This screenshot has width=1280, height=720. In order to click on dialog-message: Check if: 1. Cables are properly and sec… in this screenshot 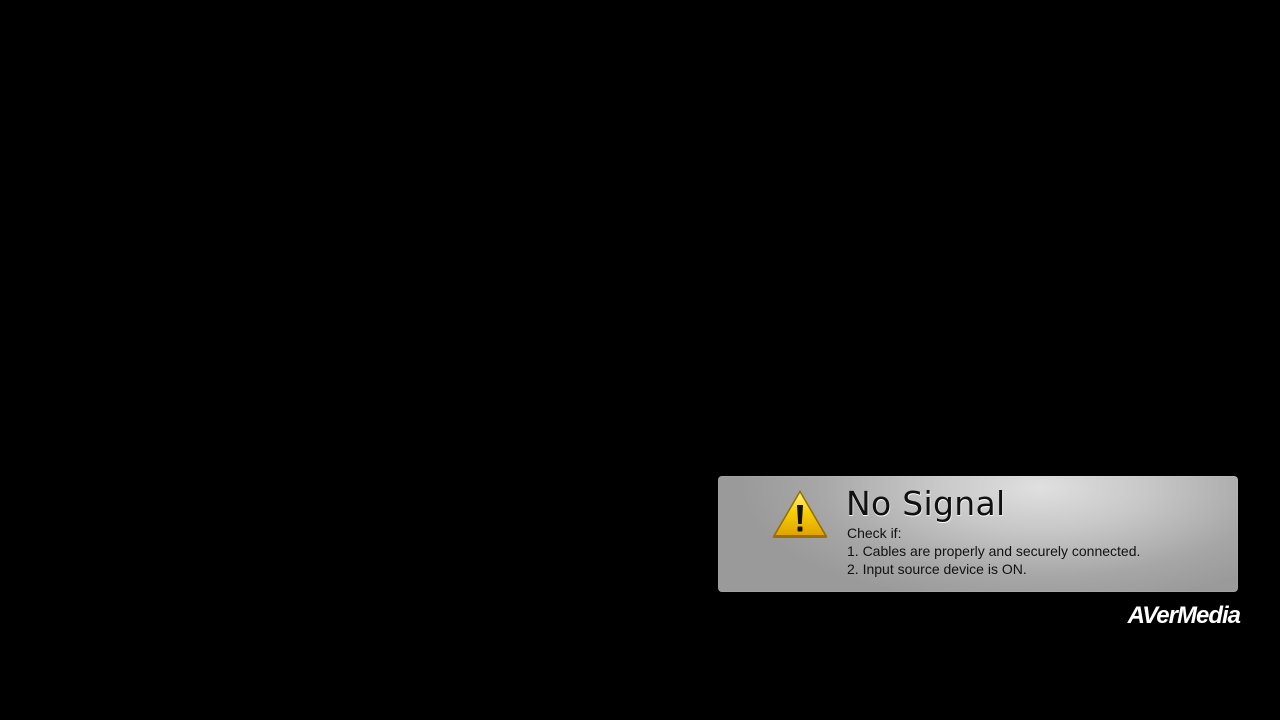, I will do `click(993, 551)`.